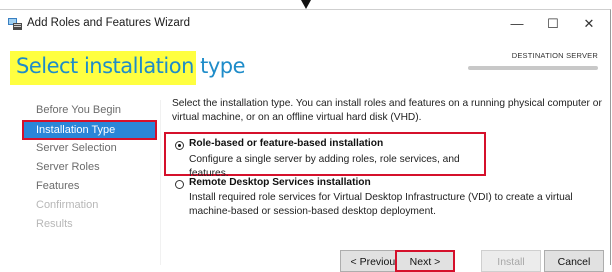 This screenshot has width=612, height=272. I want to click on nav-item-results: Results, so click(54, 224).